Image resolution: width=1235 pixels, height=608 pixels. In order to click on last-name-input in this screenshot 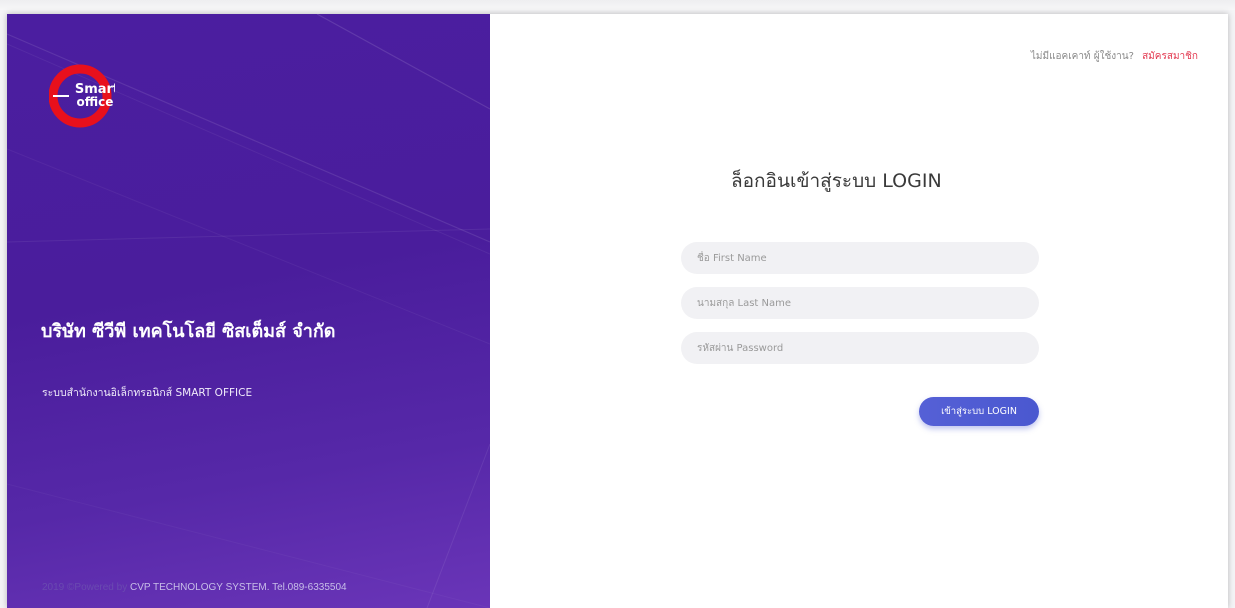, I will do `click(860, 303)`.